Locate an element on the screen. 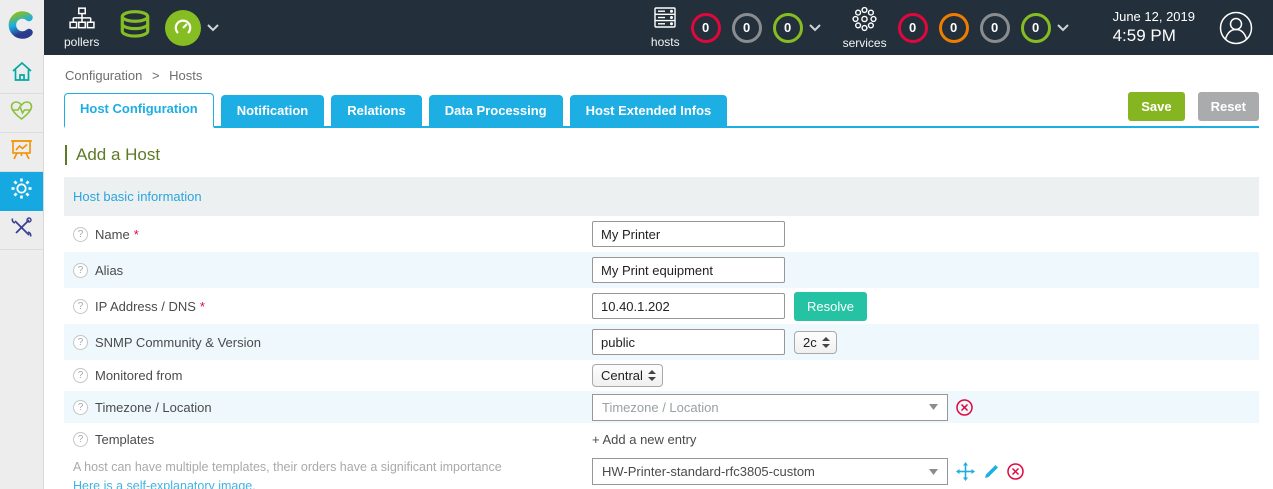 The height and width of the screenshot is (489, 1273). user-menu is located at coordinates (1236, 28).